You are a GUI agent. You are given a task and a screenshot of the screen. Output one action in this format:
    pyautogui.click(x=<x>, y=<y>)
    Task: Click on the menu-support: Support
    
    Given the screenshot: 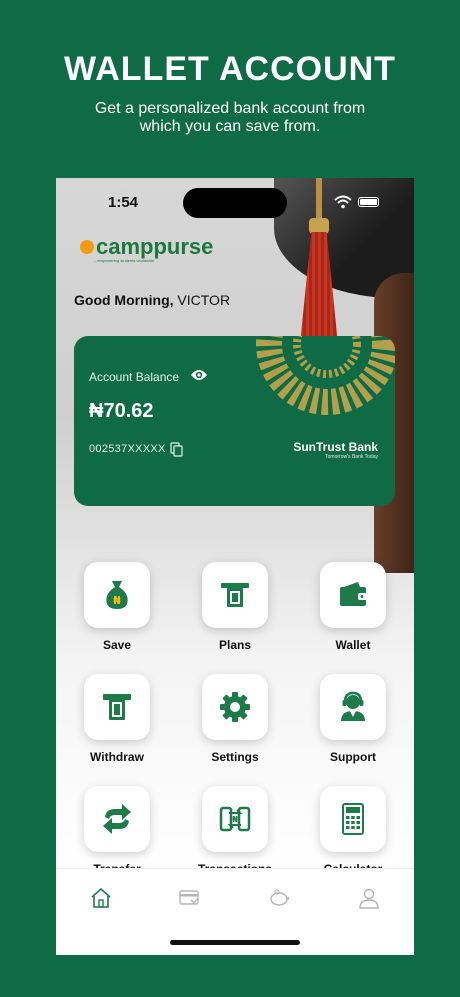 What is the action you would take?
    pyautogui.click(x=353, y=719)
    